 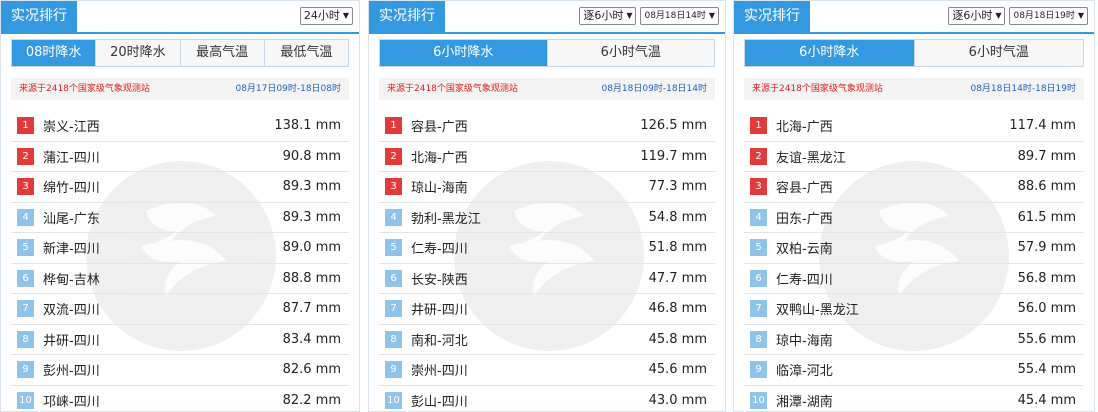 What do you see at coordinates (547, 89) in the screenshot?
I see `source-bar: 来源于2418个国家级气象观测站 08月18日09时-18日14时` at bounding box center [547, 89].